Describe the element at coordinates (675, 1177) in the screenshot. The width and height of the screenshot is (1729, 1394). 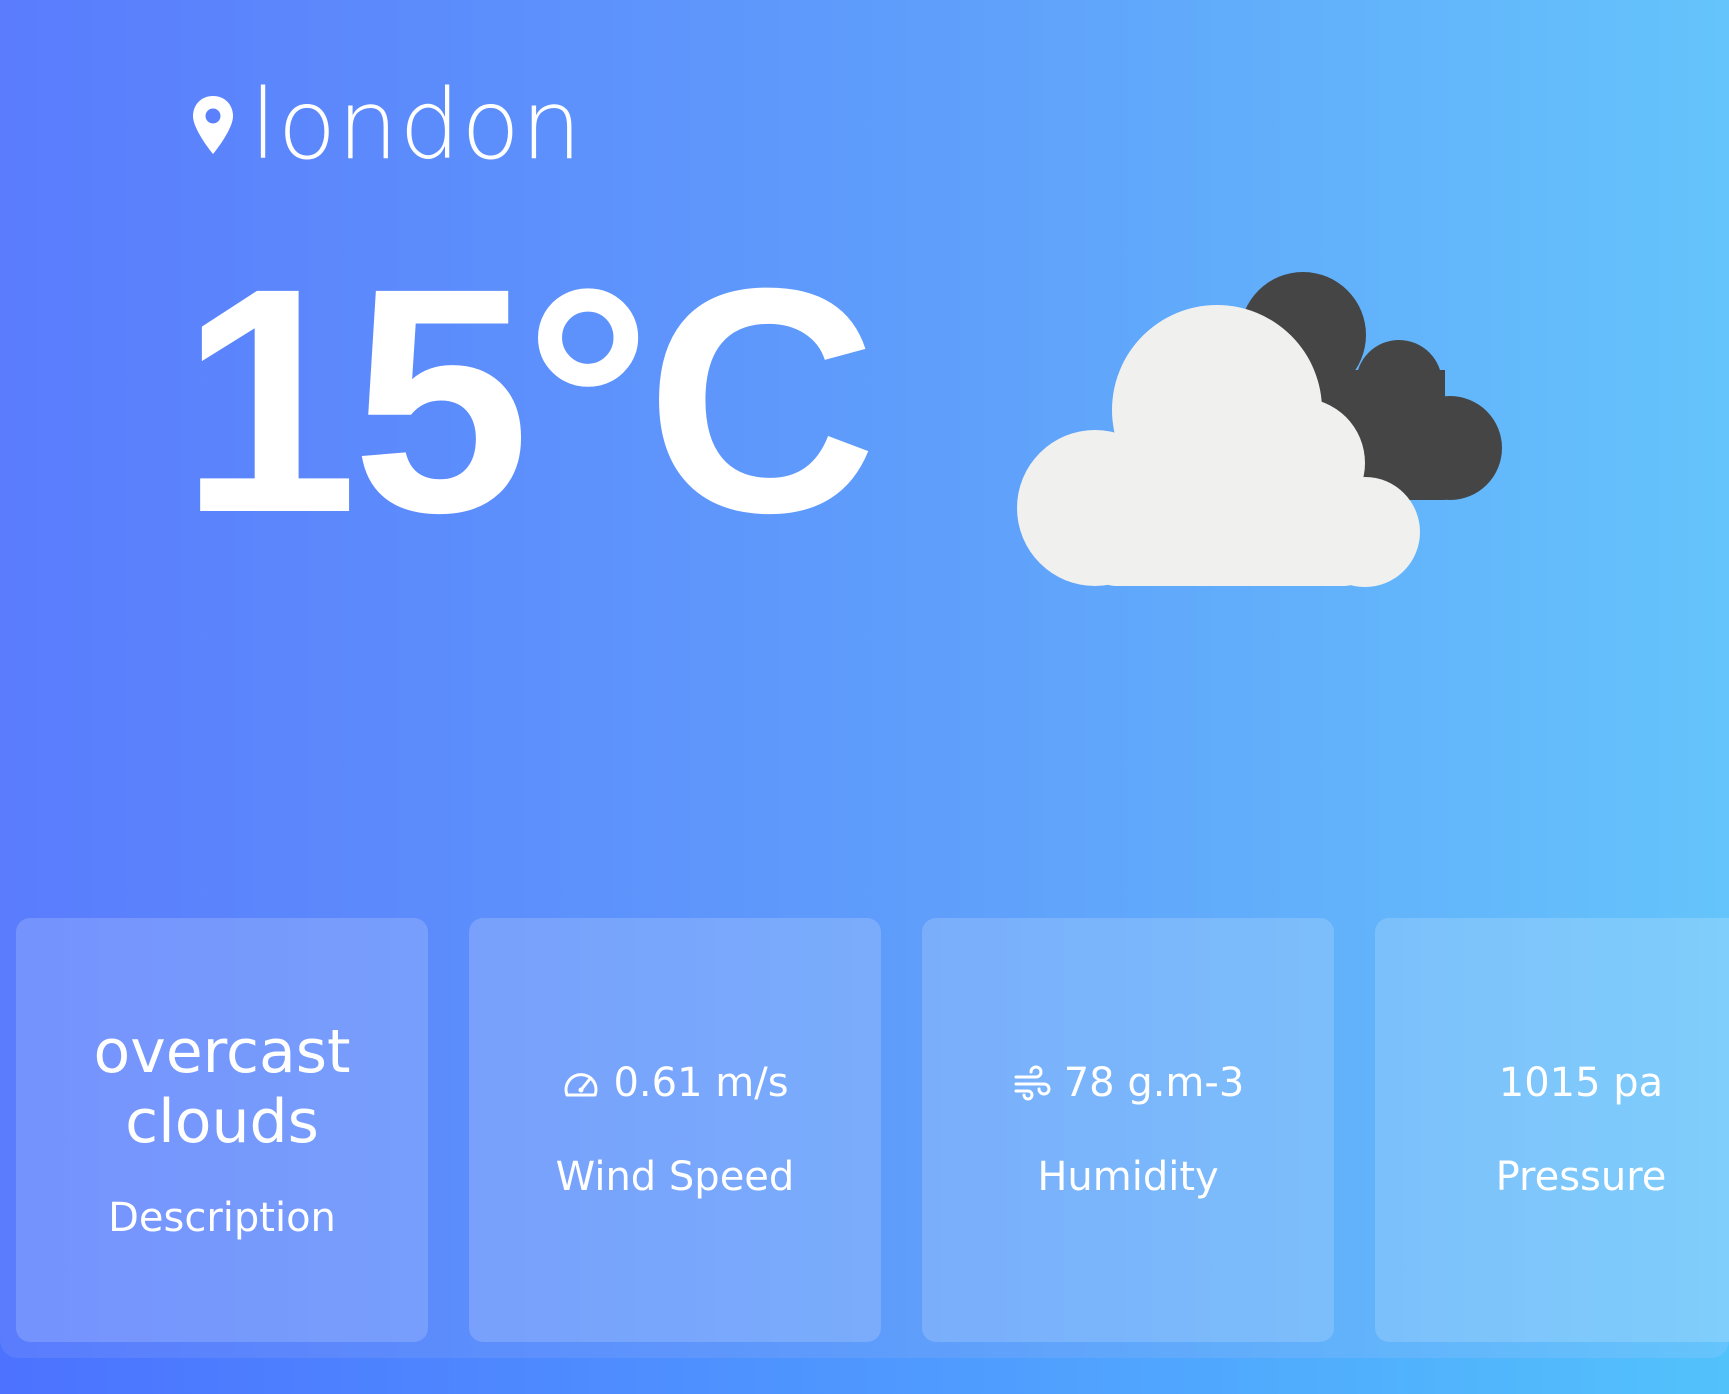
I see `wind-speed-label: Wind Speed` at that location.